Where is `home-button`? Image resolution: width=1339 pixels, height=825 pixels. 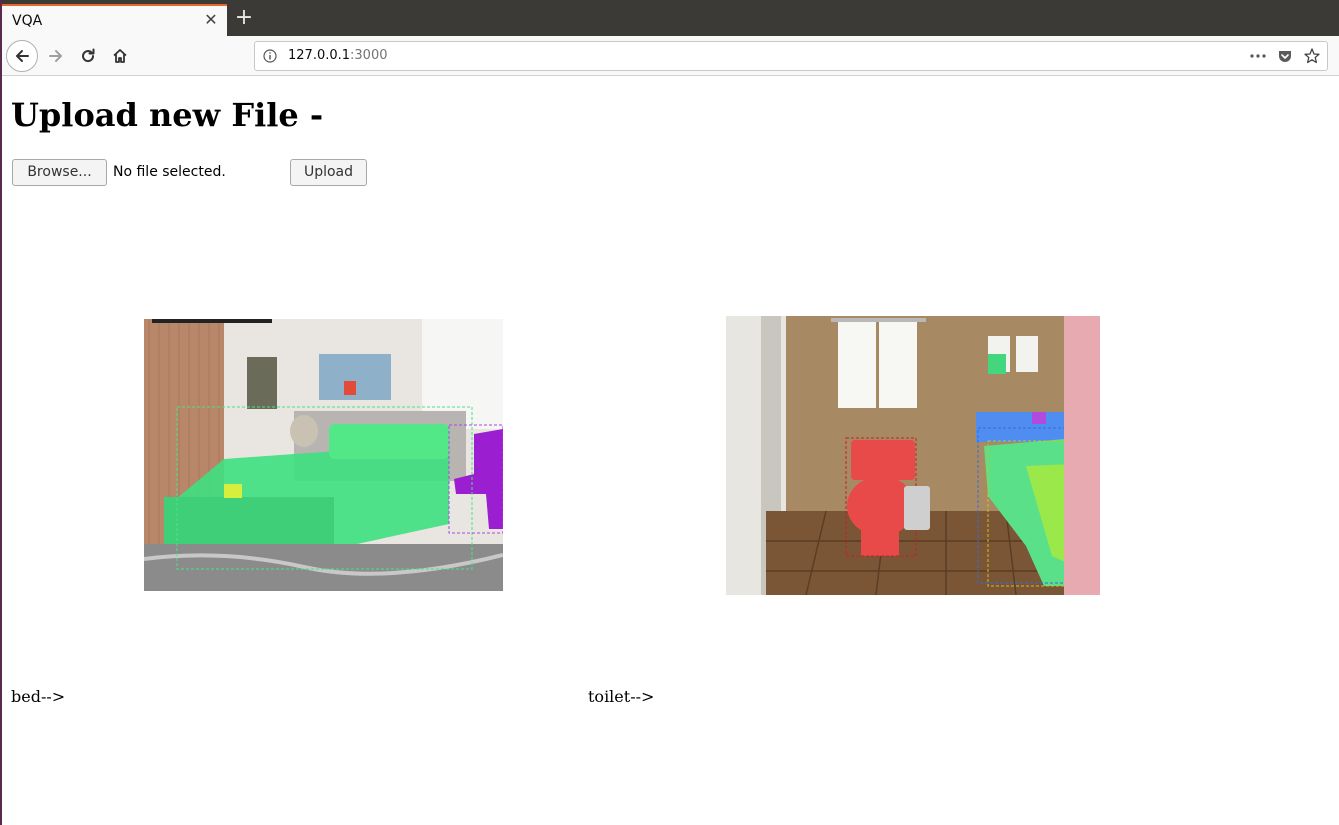 home-button is located at coordinates (120, 56).